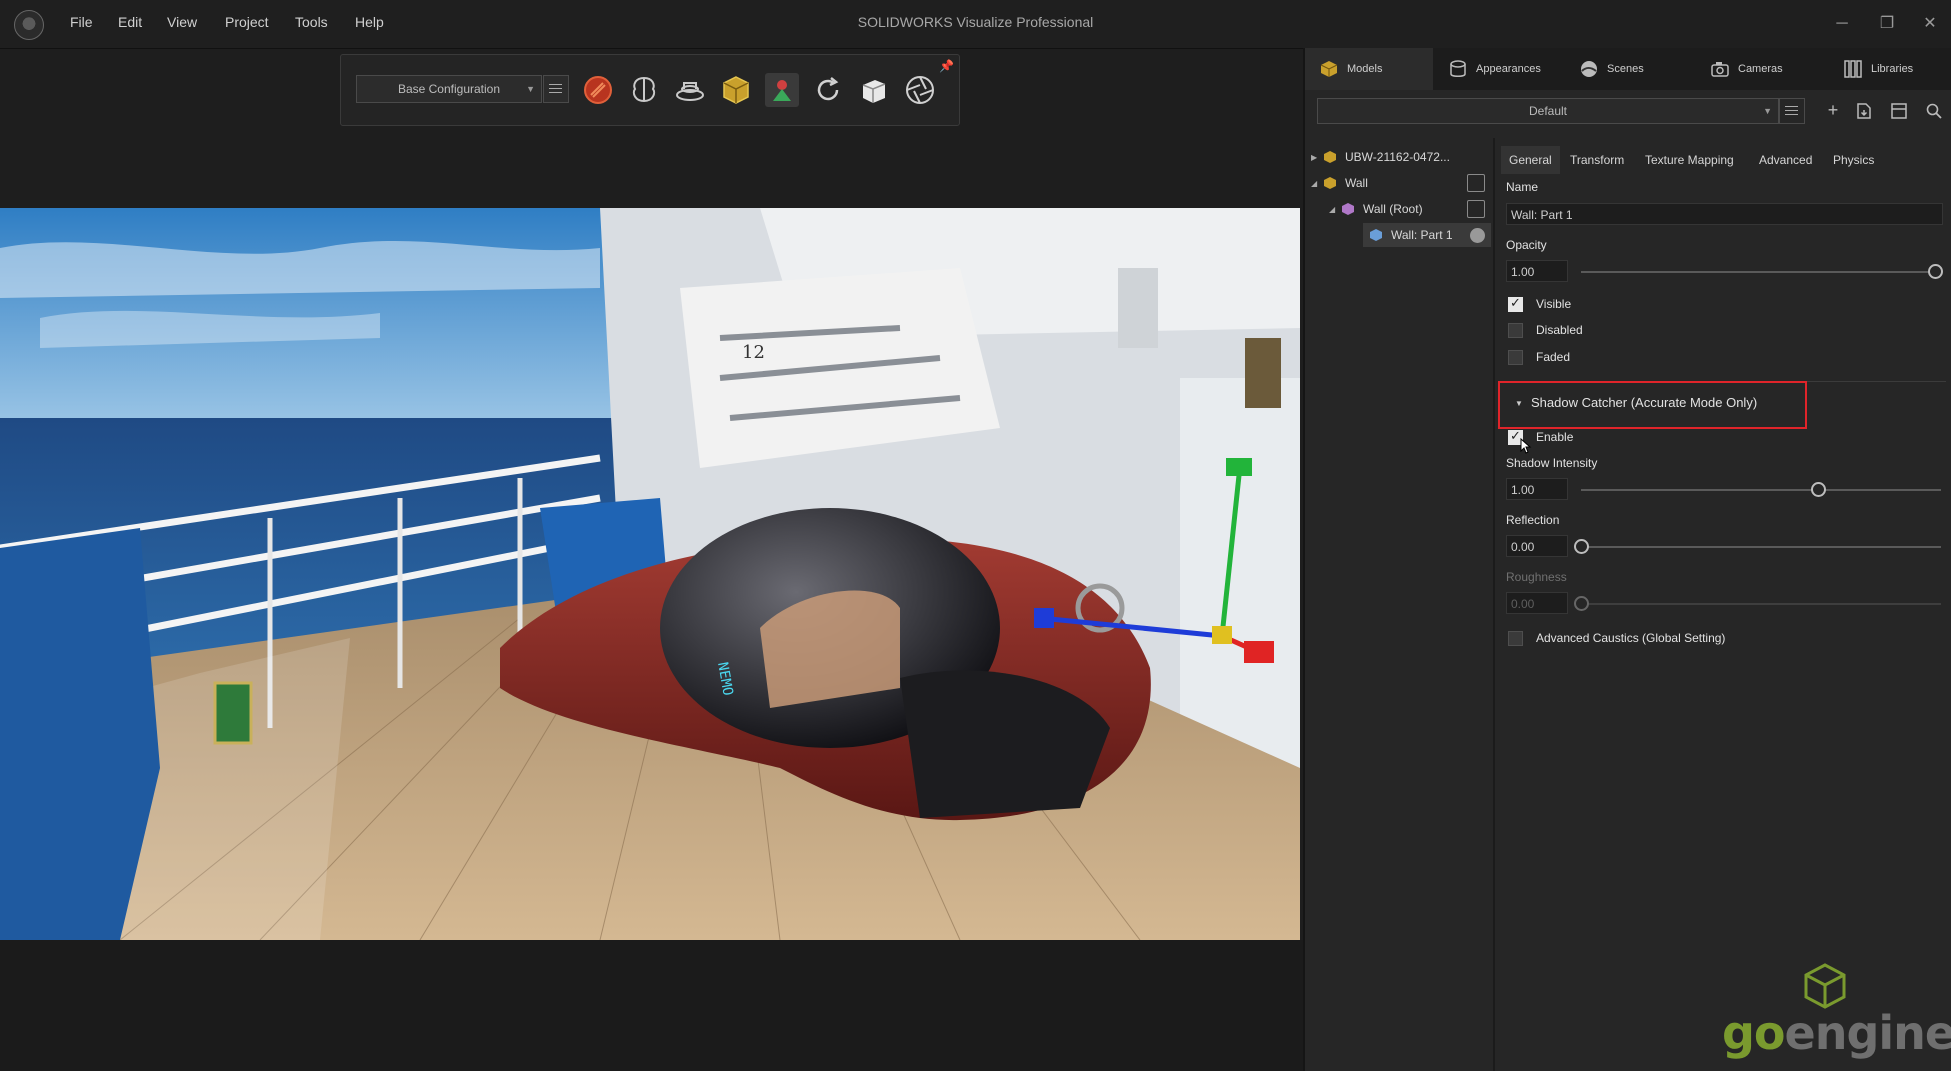 This screenshot has height=1071, width=1951. What do you see at coordinates (753, 352) in the screenshot?
I see `deck-number-label: 12` at bounding box center [753, 352].